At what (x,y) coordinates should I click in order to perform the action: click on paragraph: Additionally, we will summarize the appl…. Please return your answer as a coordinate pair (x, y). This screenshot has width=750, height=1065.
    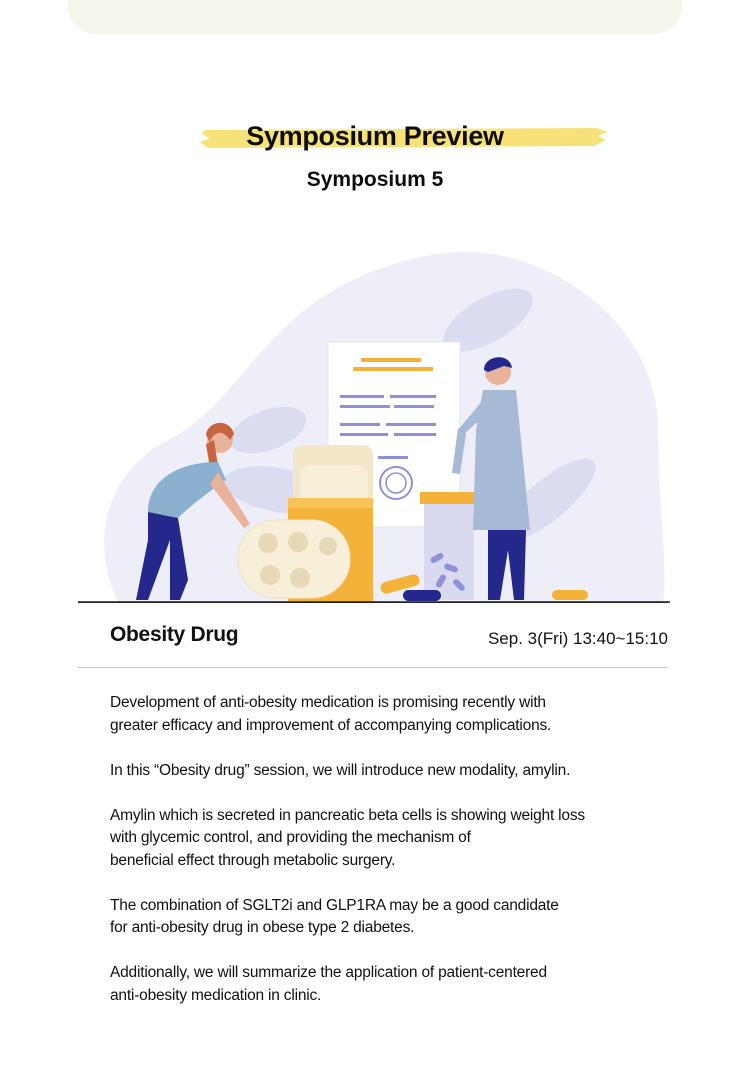
    Looking at the image, I should click on (390, 984).